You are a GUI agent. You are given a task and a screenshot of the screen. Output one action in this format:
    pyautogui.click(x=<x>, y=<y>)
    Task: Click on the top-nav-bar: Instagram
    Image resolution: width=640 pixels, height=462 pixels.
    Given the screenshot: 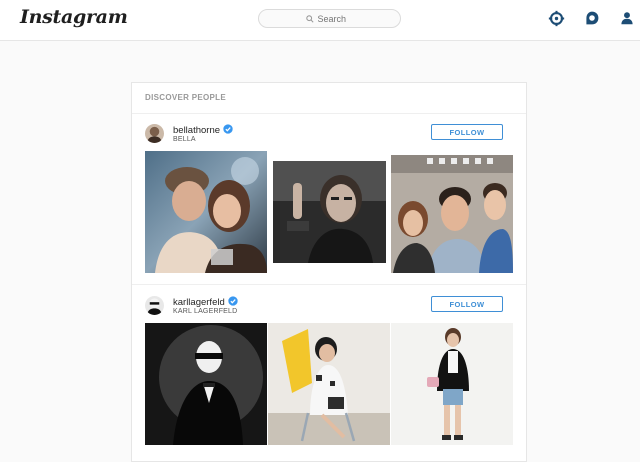 What is the action you would take?
    pyautogui.click(x=320, y=20)
    